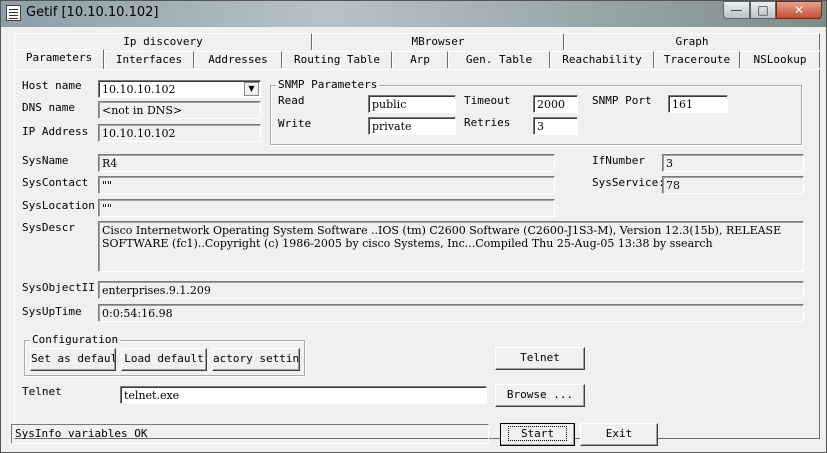 The height and width of the screenshot is (453, 827). What do you see at coordinates (256, 359) in the screenshot?
I see `factory-settings-button: actory setting` at bounding box center [256, 359].